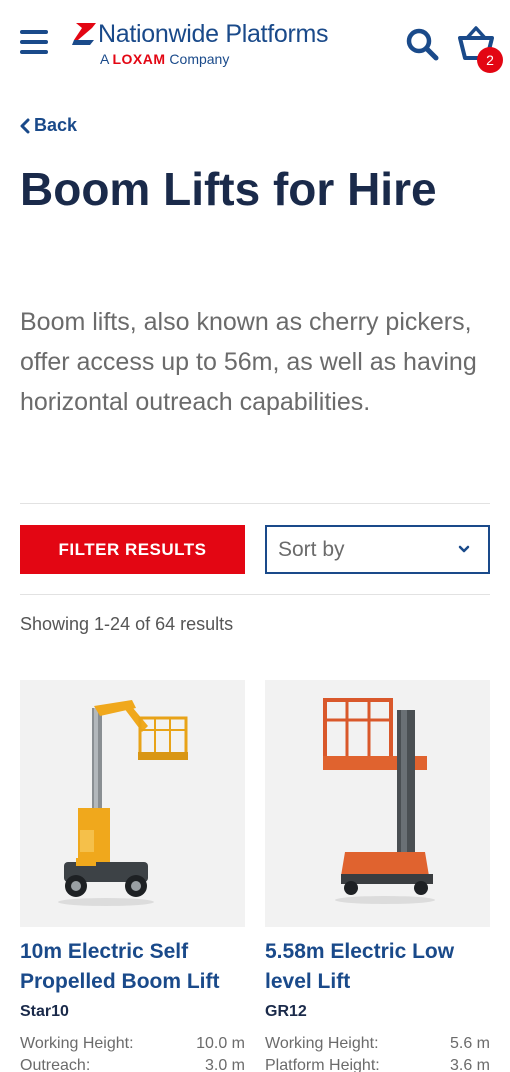  Describe the element at coordinates (377, 549) in the screenshot. I see `sort-by-select: Sort by` at that location.